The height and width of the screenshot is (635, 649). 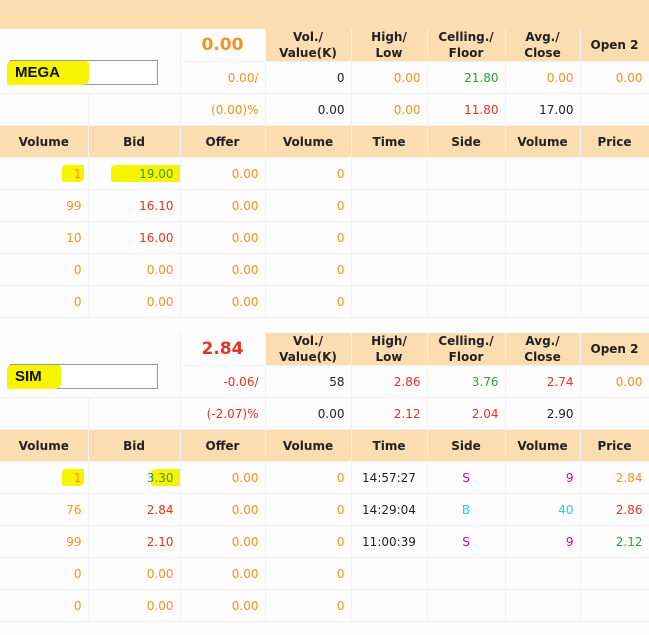 I want to click on price-change: -0.06/, so click(x=223, y=381).